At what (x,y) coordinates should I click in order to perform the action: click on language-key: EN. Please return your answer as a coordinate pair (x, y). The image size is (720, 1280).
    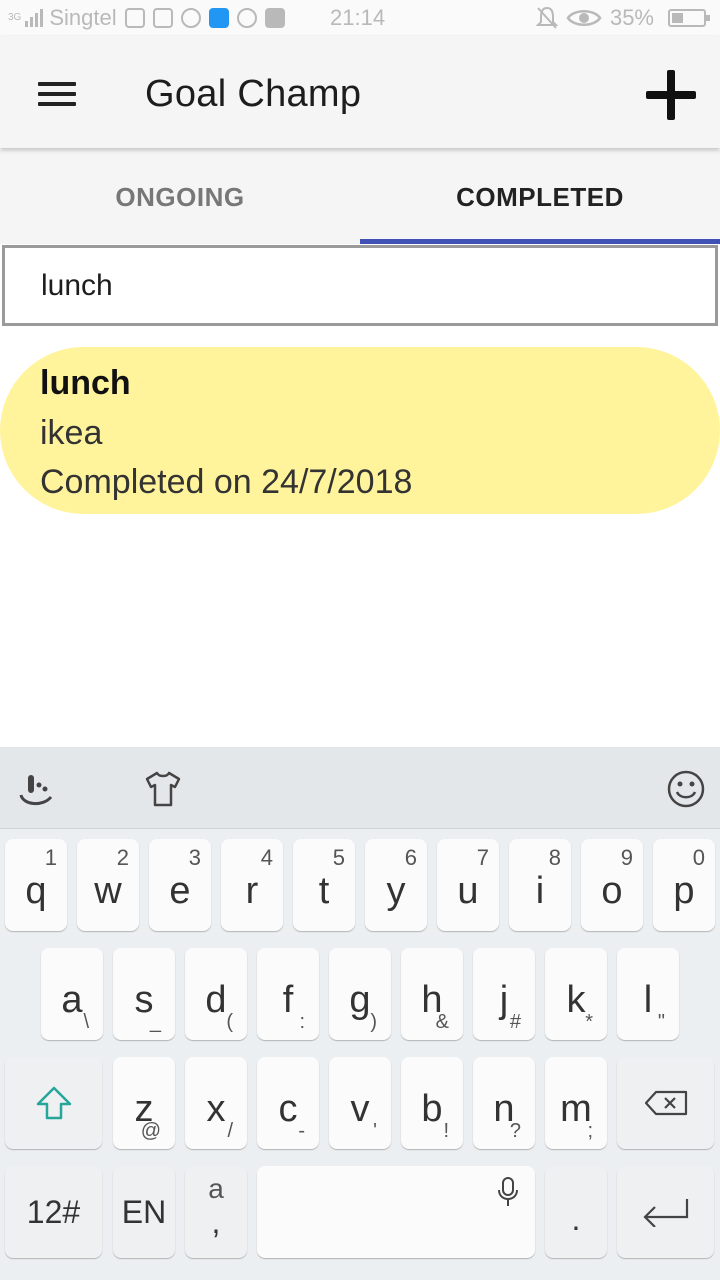
    Looking at the image, I should click on (144, 1212).